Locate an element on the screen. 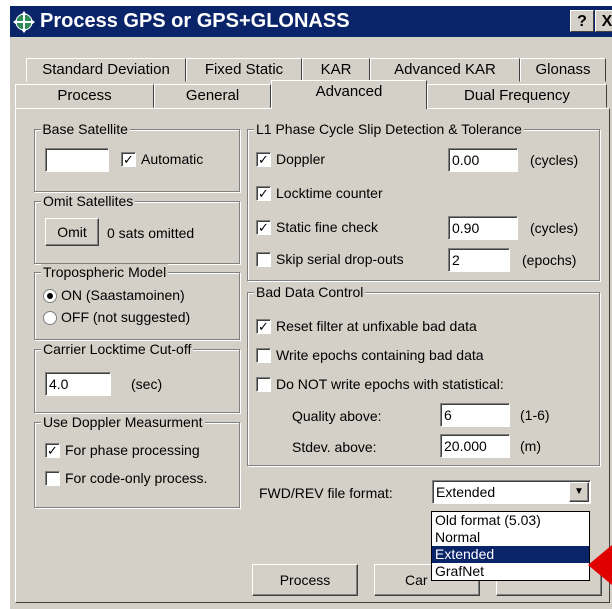 The width and height of the screenshot is (612, 609). tab-dual-frequency: Dual Frequency is located at coordinates (517, 96).